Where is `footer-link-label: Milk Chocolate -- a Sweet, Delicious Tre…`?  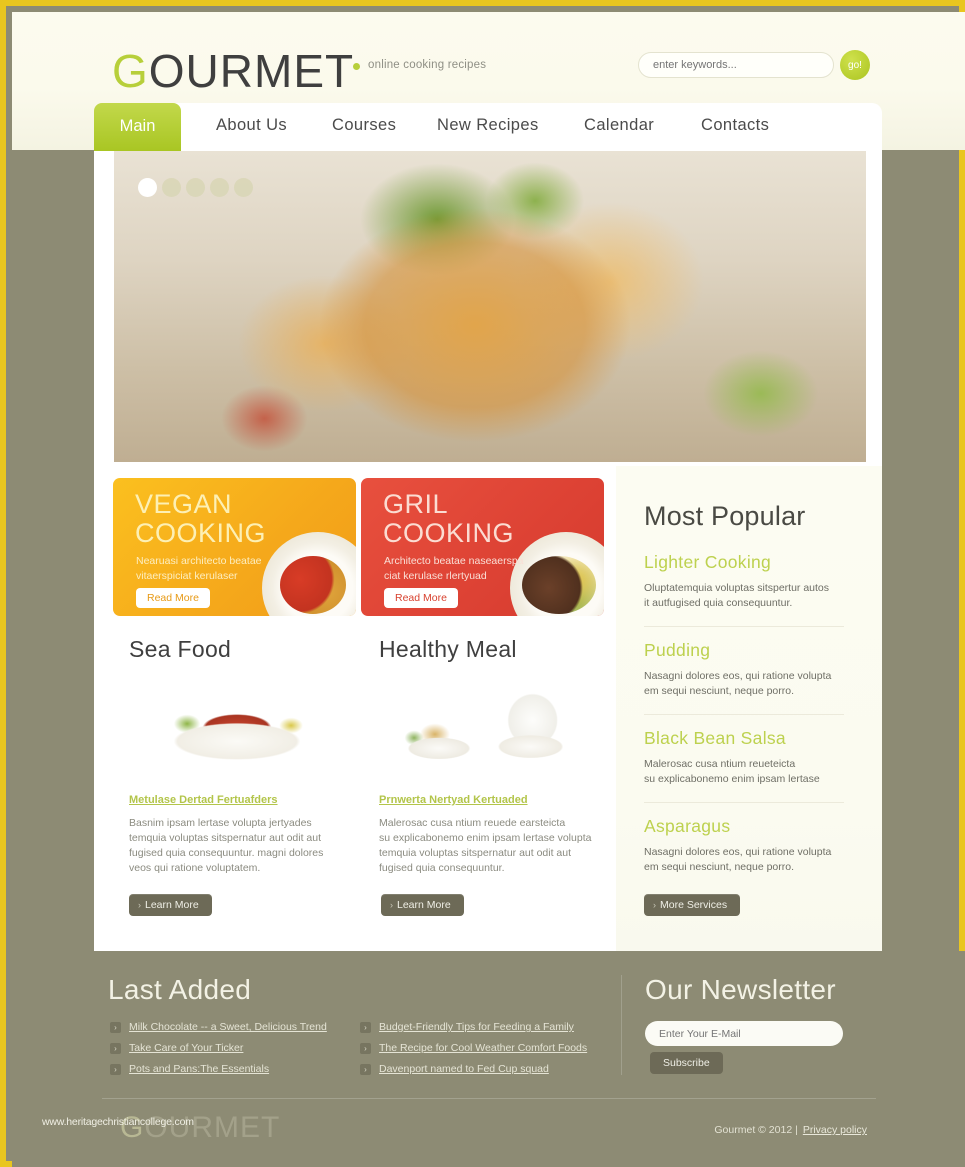 footer-link-label: Milk Chocolate -- a Sweet, Delicious Tre… is located at coordinates (228, 1027).